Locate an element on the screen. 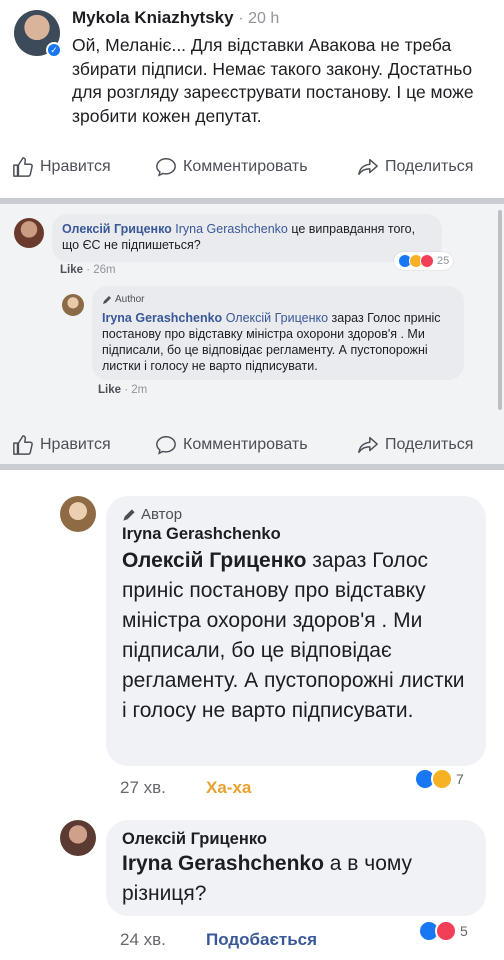 This screenshot has height=960, width=504. reply-author: Iryna Gerashchenko is located at coordinates (162, 318).